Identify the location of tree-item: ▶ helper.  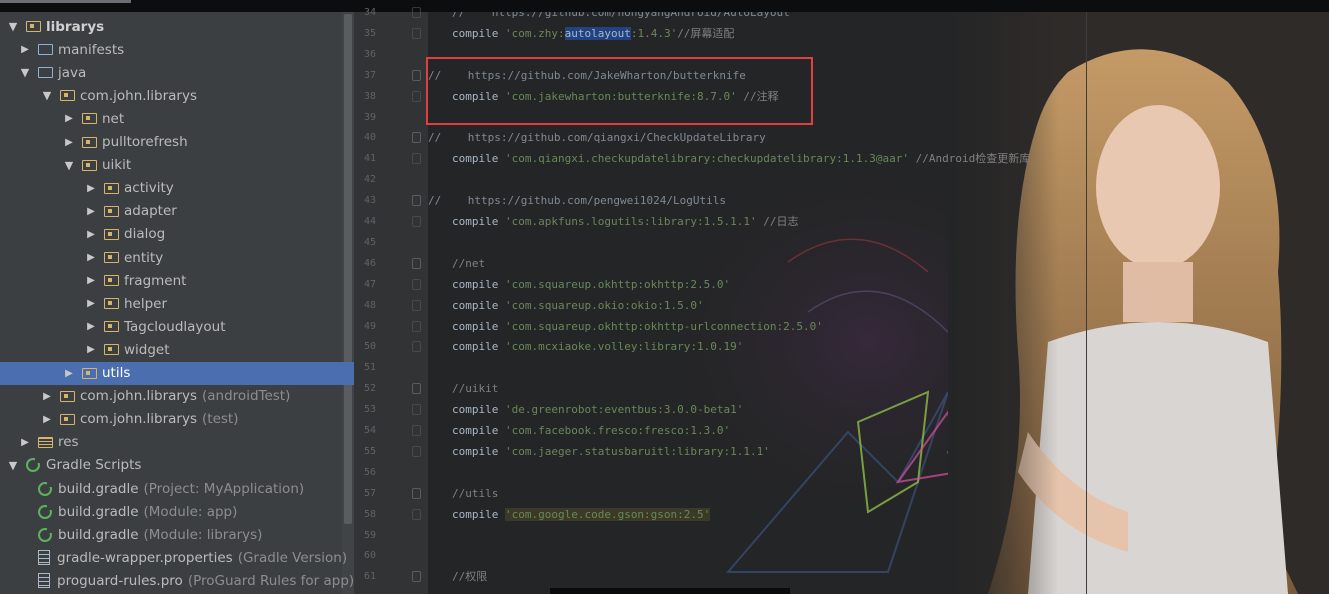
(177, 303).